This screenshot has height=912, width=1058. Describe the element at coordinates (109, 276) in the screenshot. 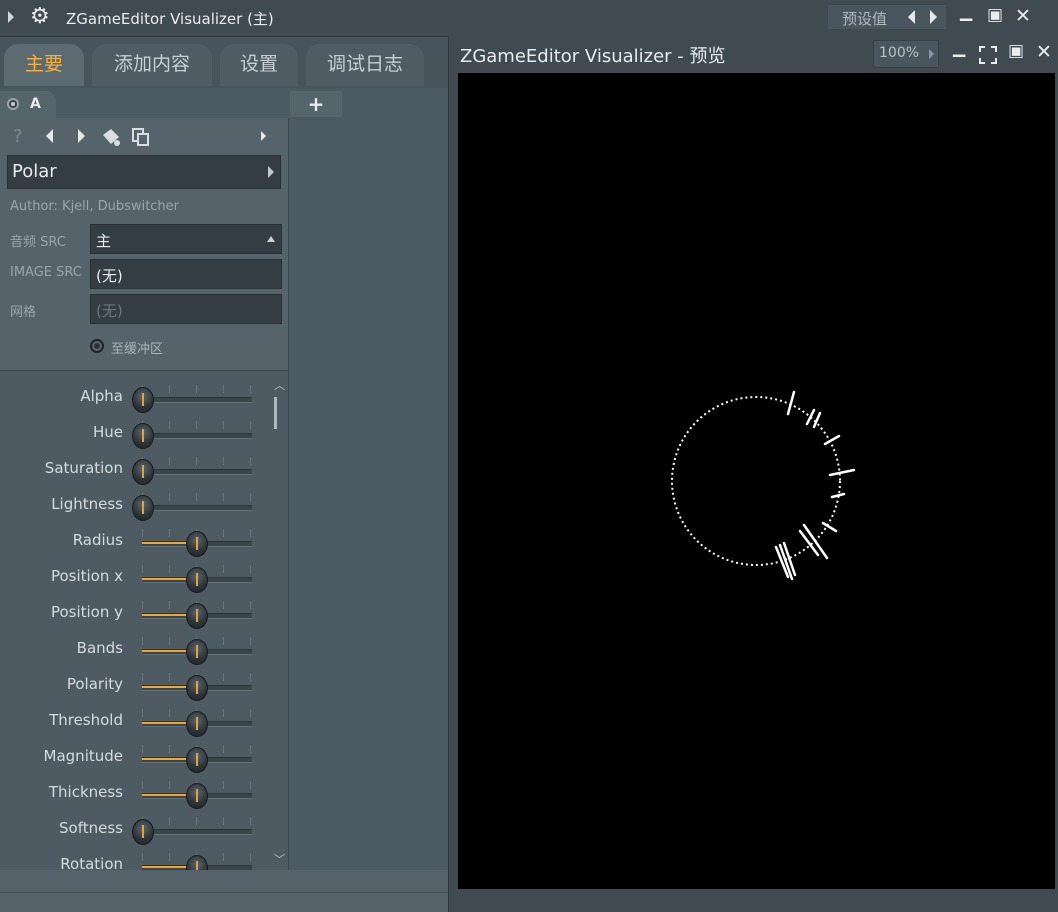

I see `image-src-value: (无)` at that location.